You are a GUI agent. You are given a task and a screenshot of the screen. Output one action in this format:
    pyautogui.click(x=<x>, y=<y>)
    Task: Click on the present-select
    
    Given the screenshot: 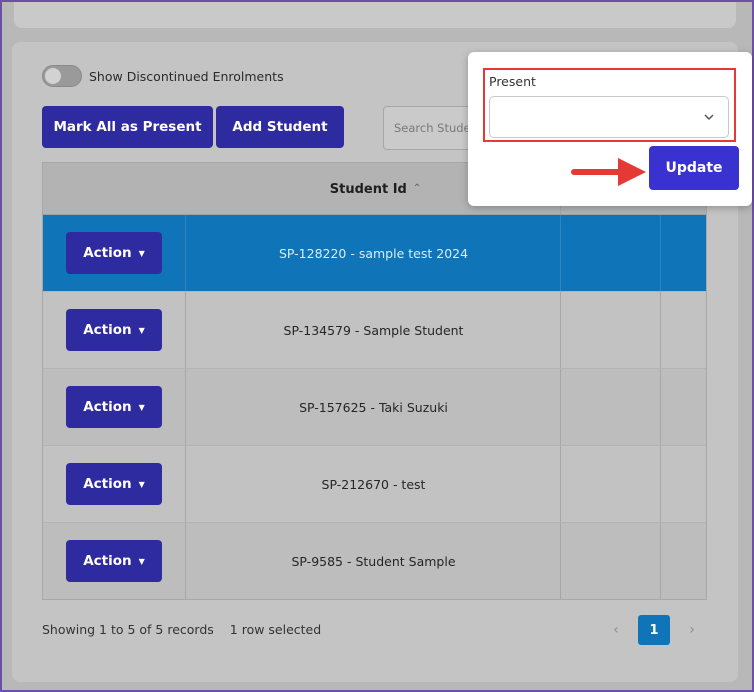 What is the action you would take?
    pyautogui.click(x=609, y=117)
    